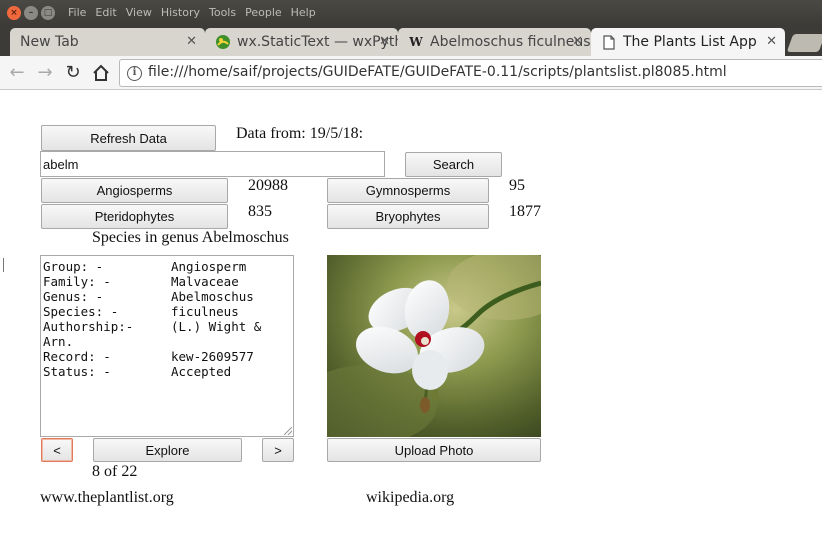  I want to click on tab-wxstatictext: wx.StaticText — wxPython ✕, so click(301, 42).